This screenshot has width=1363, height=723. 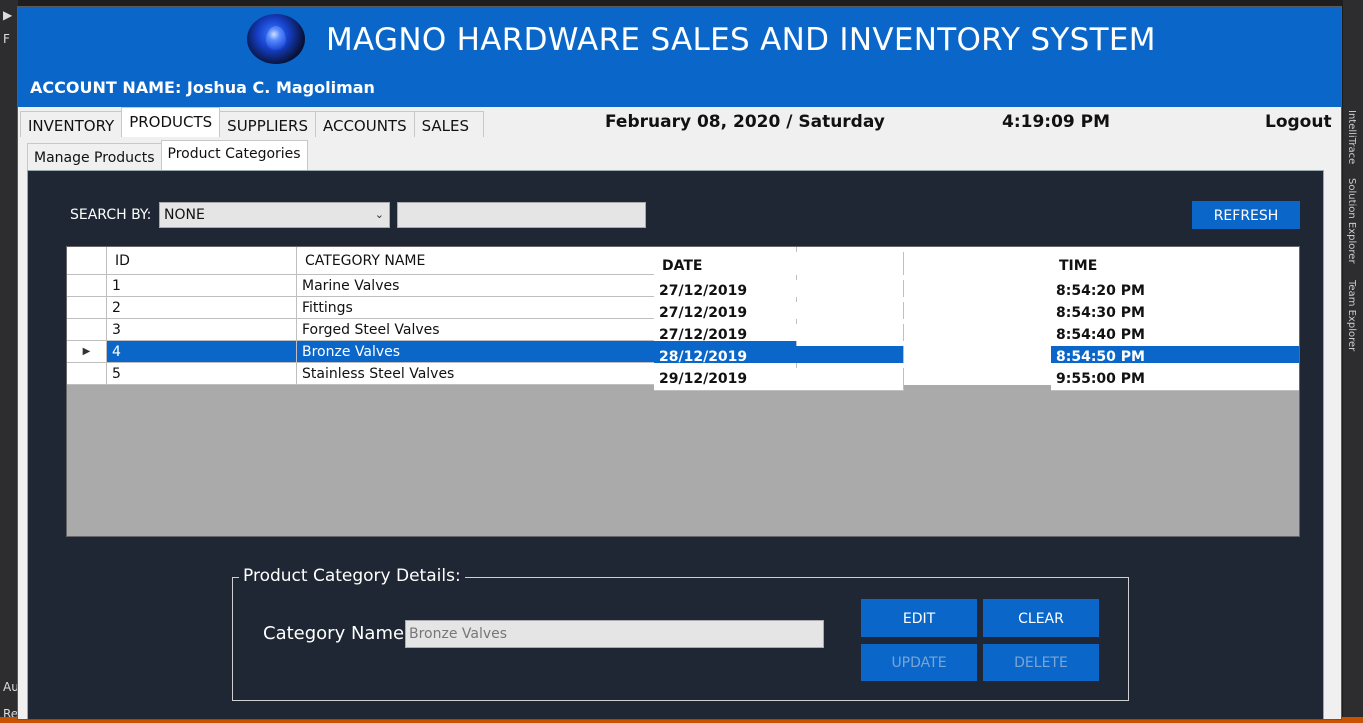 I want to click on table-row: 2 Fittings 27/12/2019 8:54:30 PM, so click(x=683, y=311).